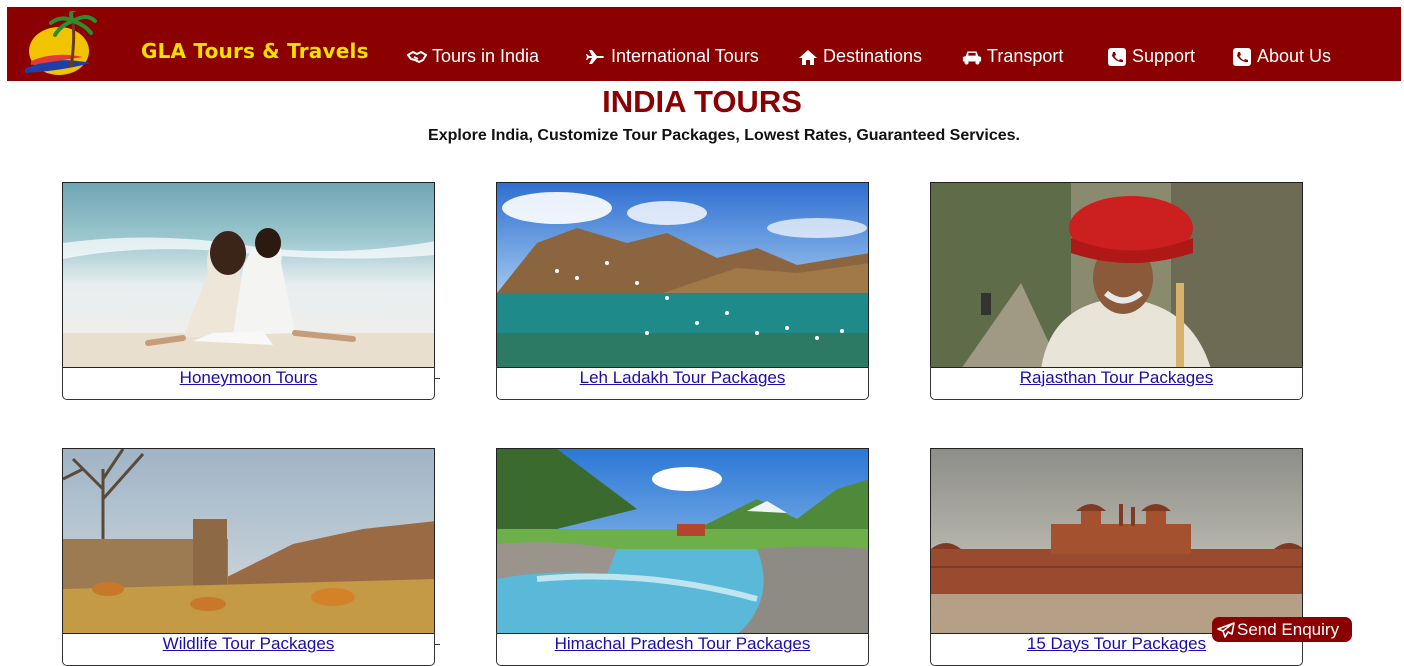  Describe the element at coordinates (1116, 643) in the screenshot. I see `15-days-link: 15 Days Tour Packages` at that location.